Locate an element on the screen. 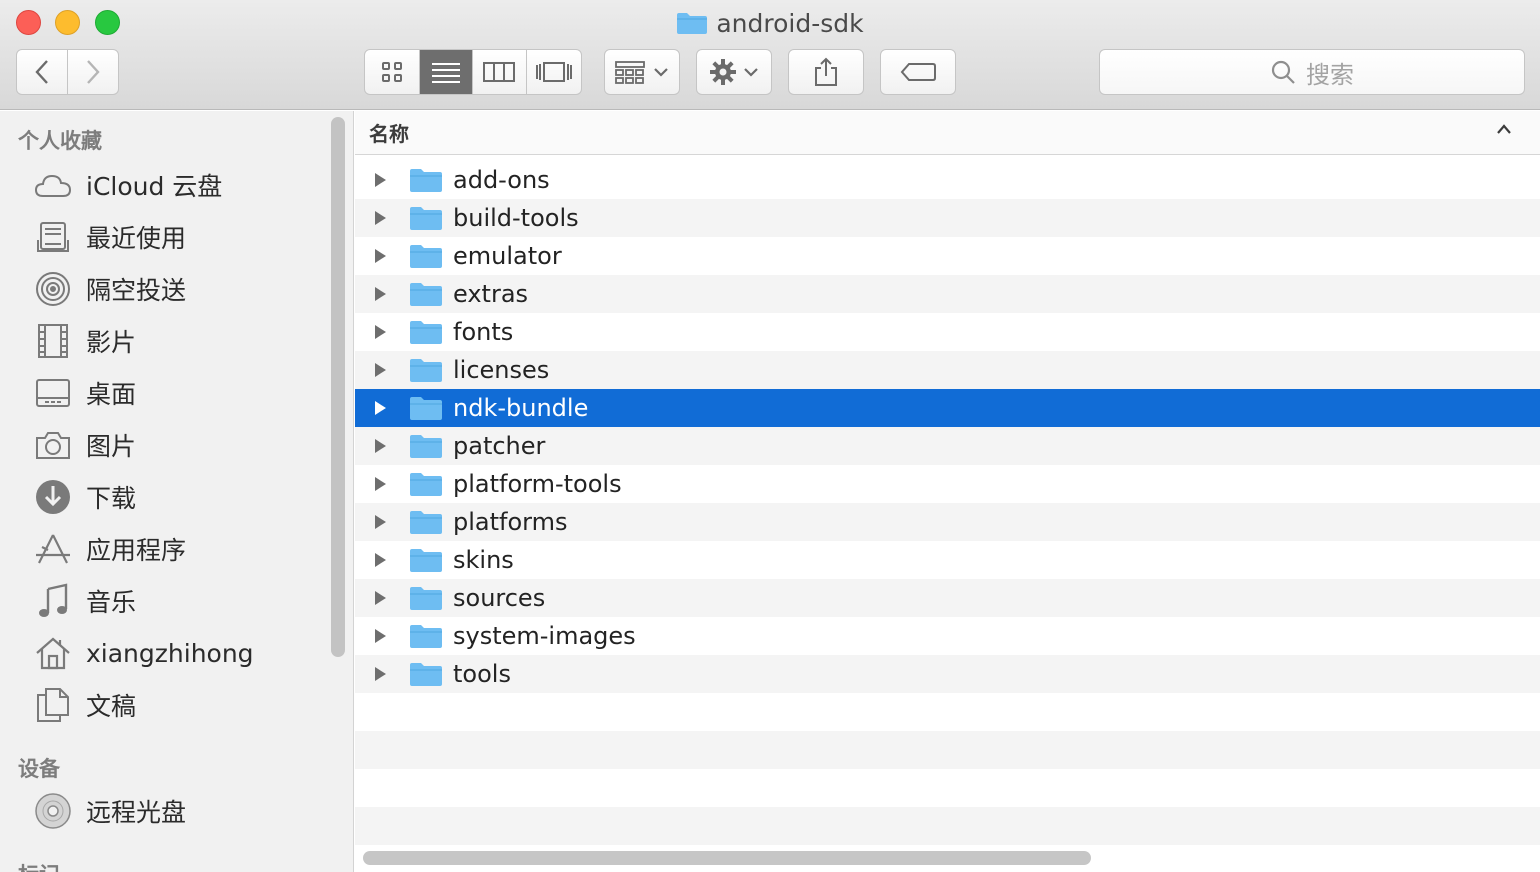 The image size is (1540, 872). file-row: licenses is located at coordinates (947, 370).